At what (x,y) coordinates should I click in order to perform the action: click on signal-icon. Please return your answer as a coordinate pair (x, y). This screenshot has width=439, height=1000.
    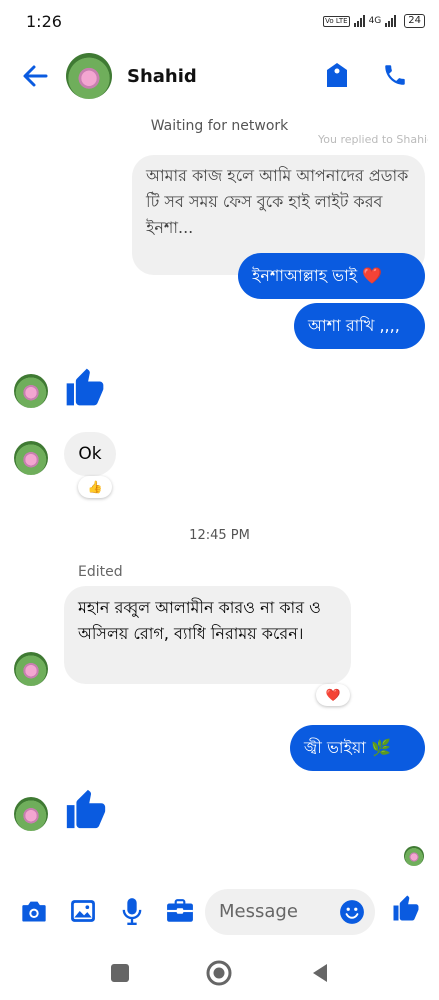
    Looking at the image, I should click on (359, 21).